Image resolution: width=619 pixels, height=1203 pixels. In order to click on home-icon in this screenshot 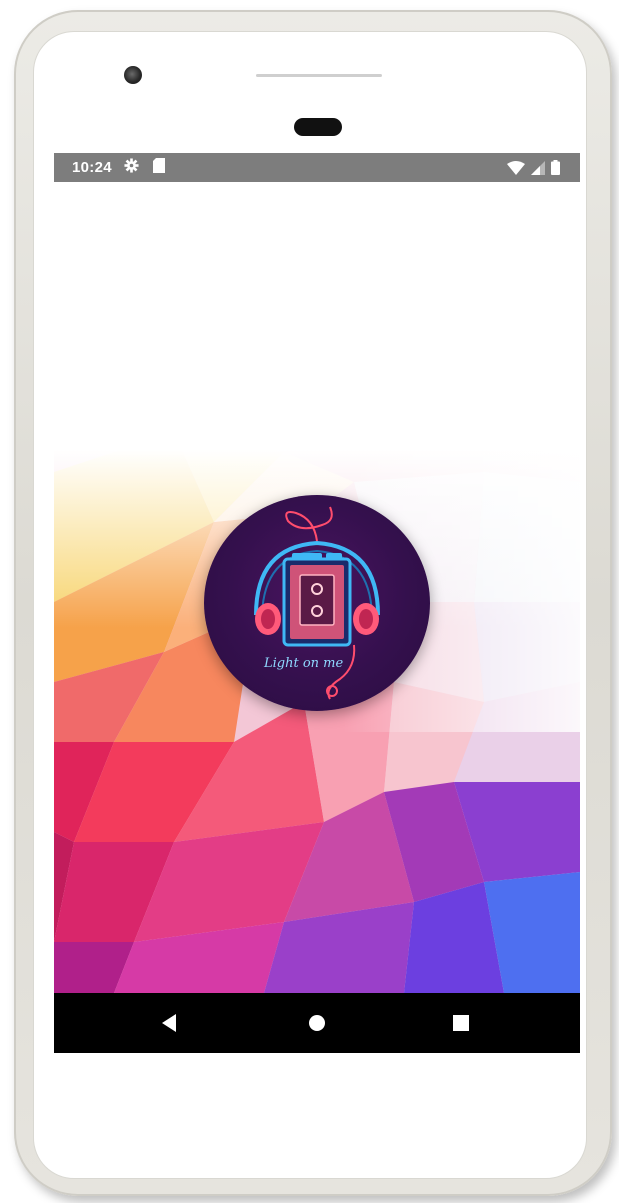, I will do `click(317, 1023)`.